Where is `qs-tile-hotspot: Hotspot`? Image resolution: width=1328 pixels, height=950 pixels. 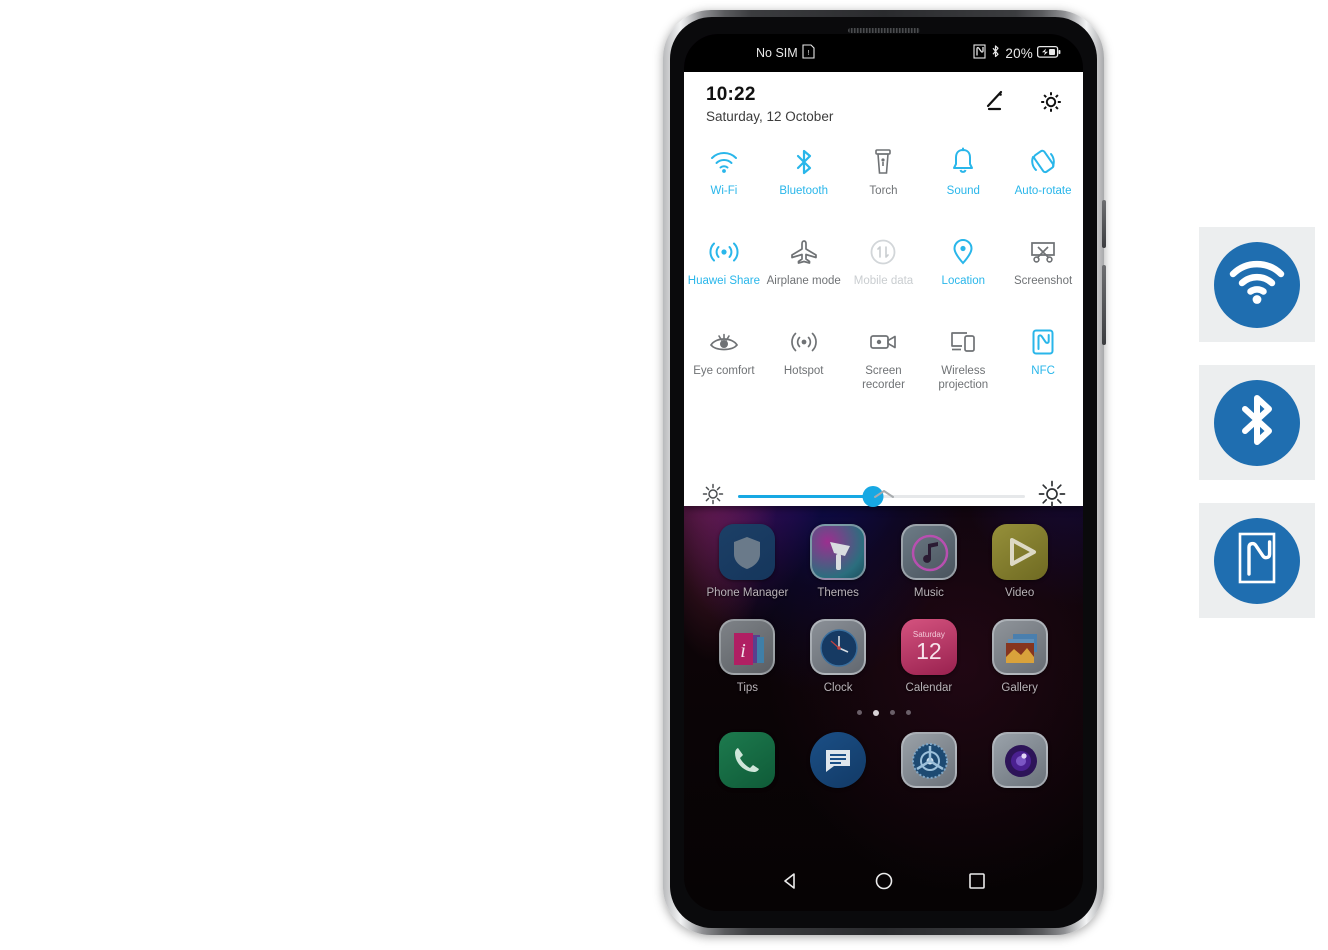
qs-tile-hotspot: Hotspot is located at coordinates (804, 359).